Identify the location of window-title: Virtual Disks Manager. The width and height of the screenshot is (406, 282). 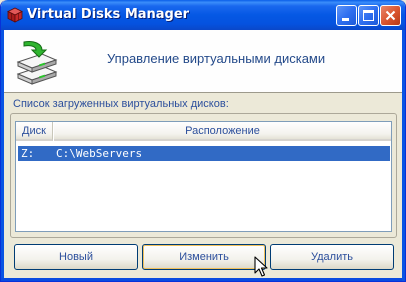
(108, 14).